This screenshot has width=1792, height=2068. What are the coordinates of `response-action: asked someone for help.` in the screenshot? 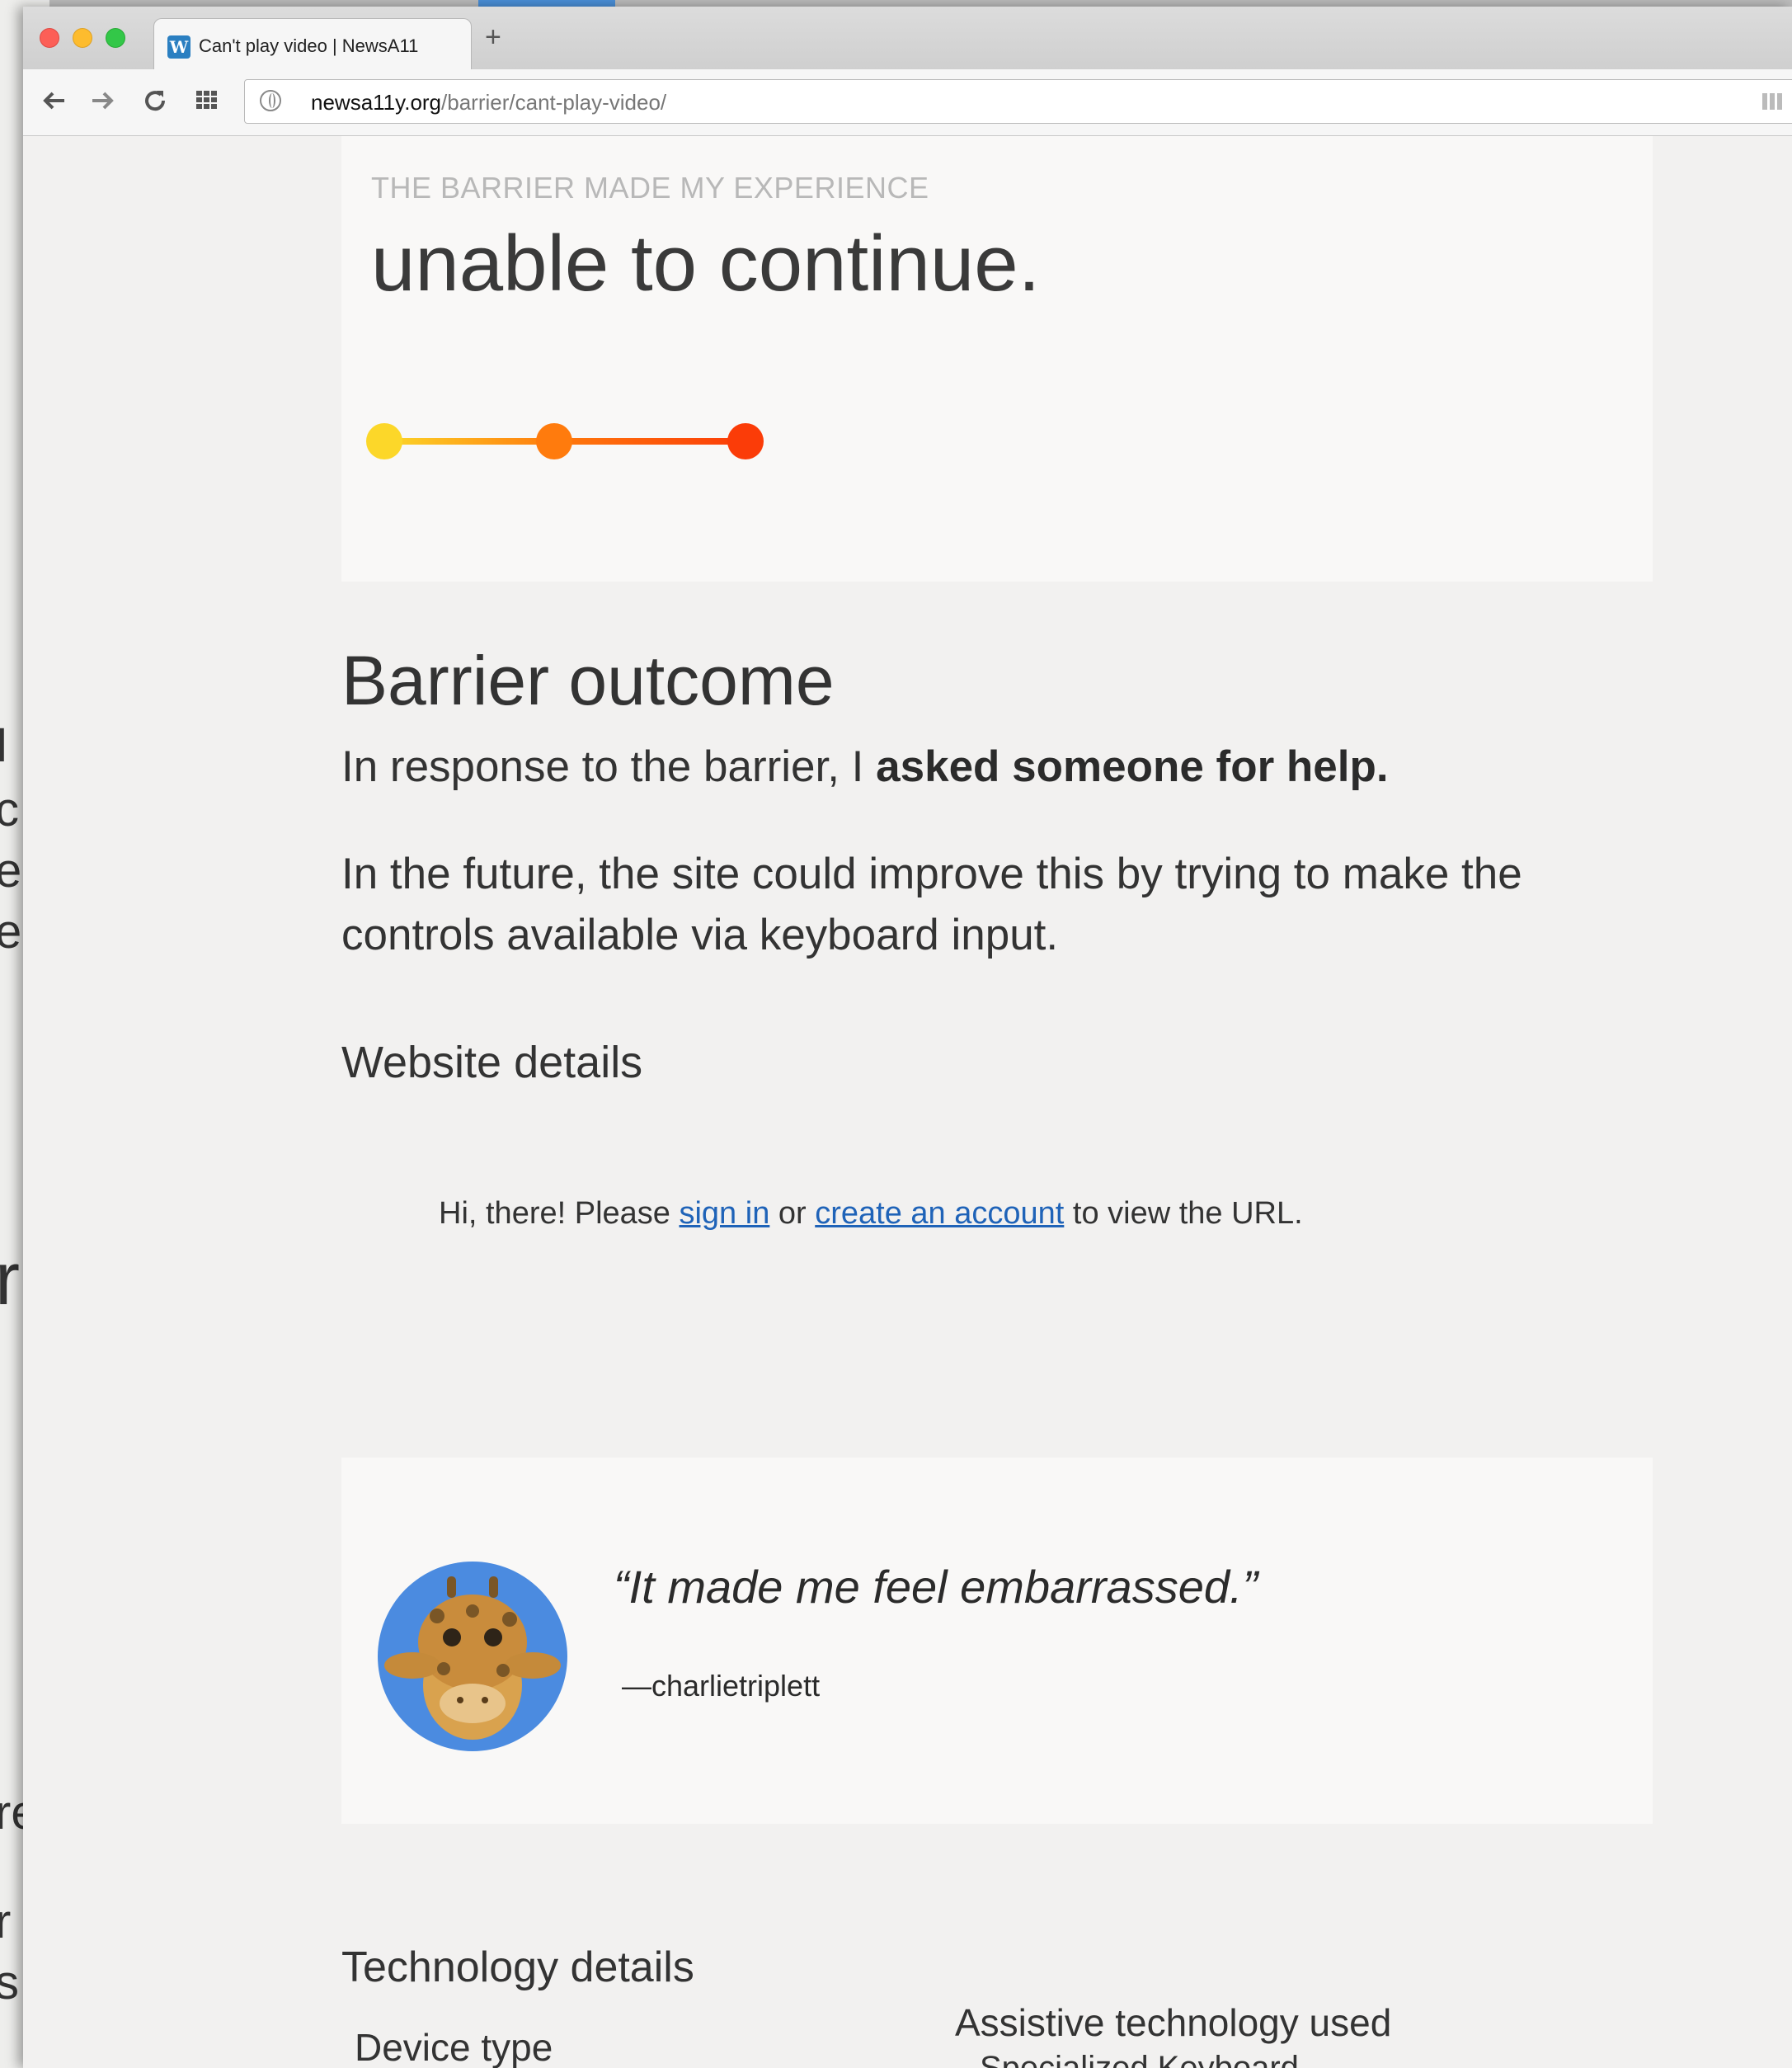 It's located at (1132, 766).